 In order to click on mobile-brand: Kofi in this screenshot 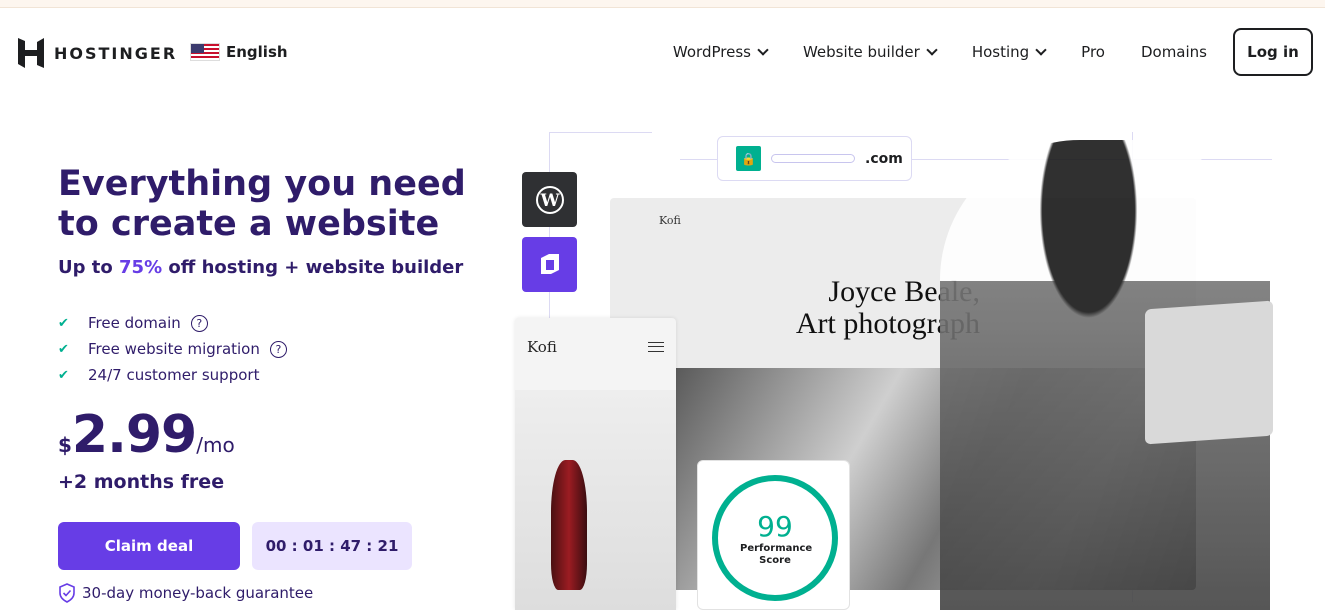, I will do `click(542, 347)`.